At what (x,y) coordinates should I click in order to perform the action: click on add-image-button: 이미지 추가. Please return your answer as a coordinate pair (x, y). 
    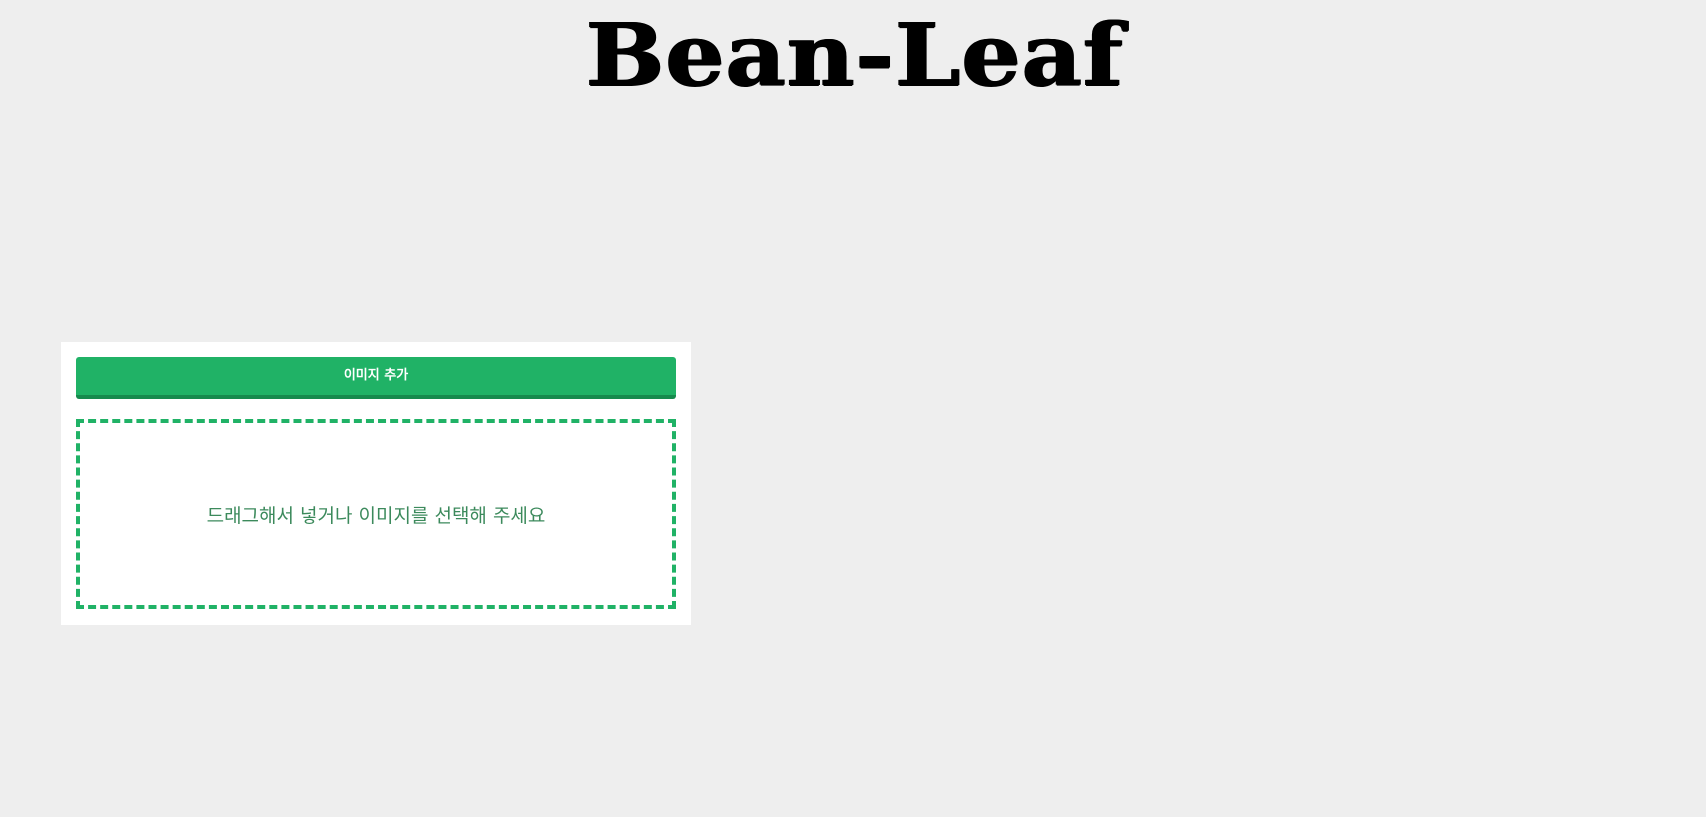
    Looking at the image, I should click on (376, 378).